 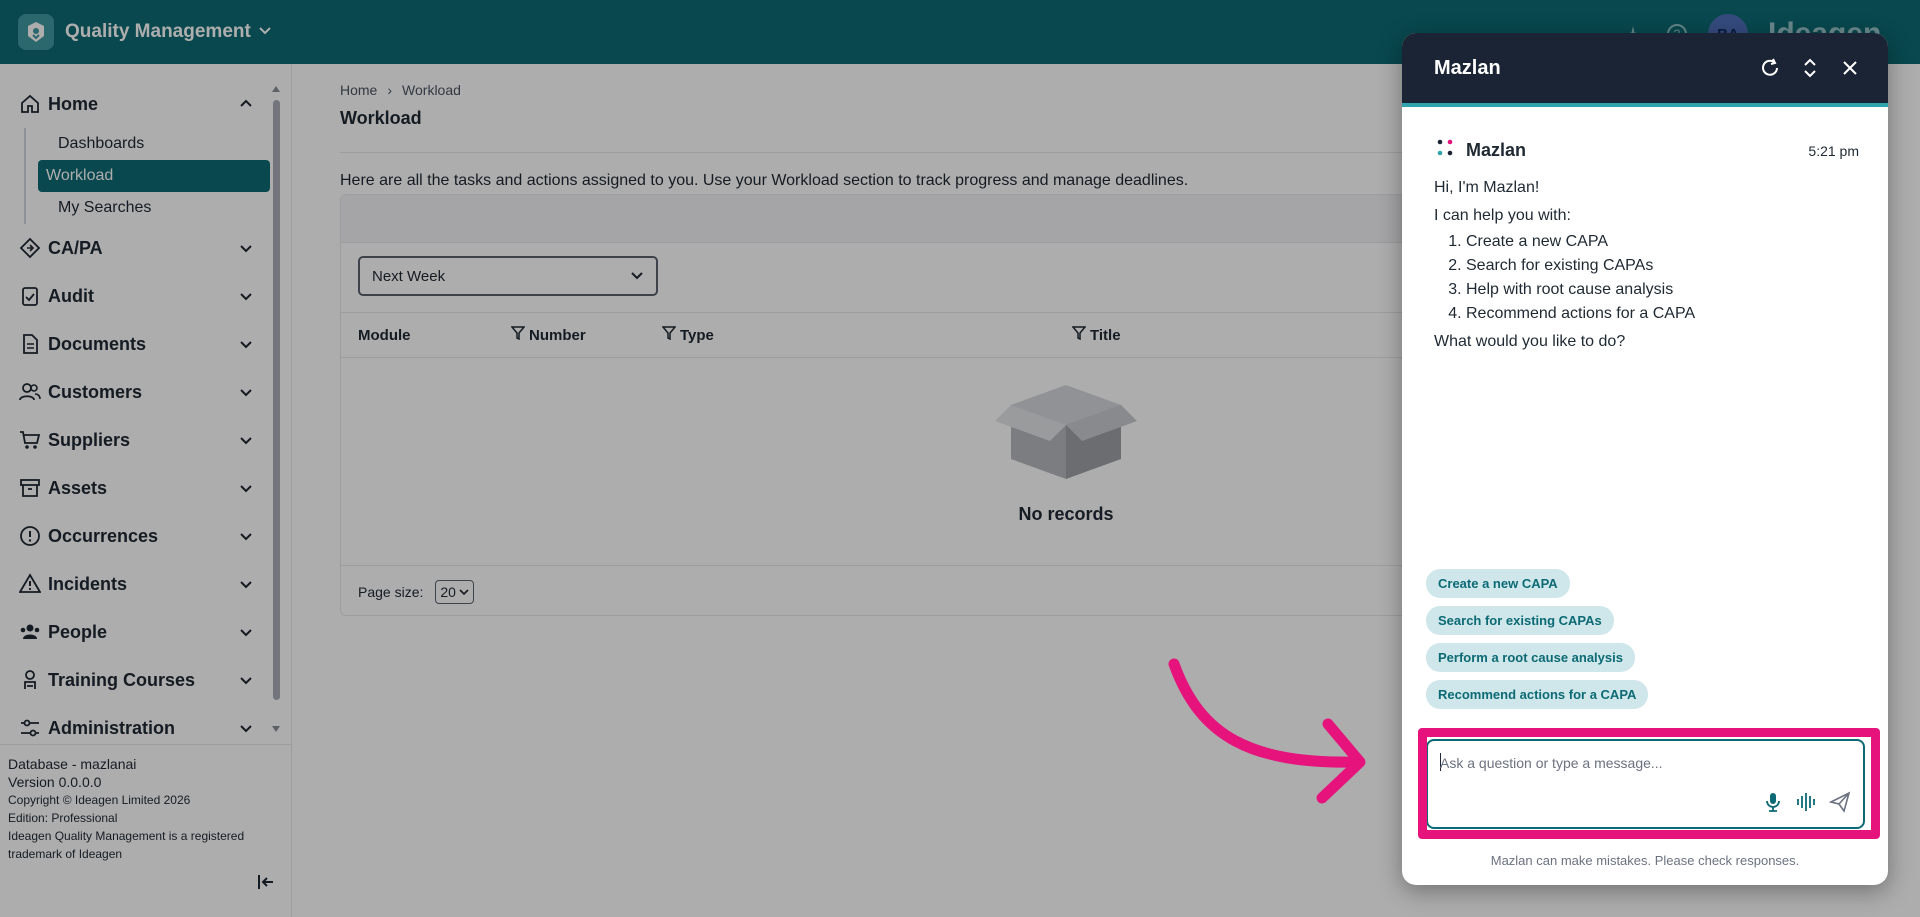 What do you see at coordinates (1267, 731) in the screenshot?
I see `annotation-arrow-icon` at bounding box center [1267, 731].